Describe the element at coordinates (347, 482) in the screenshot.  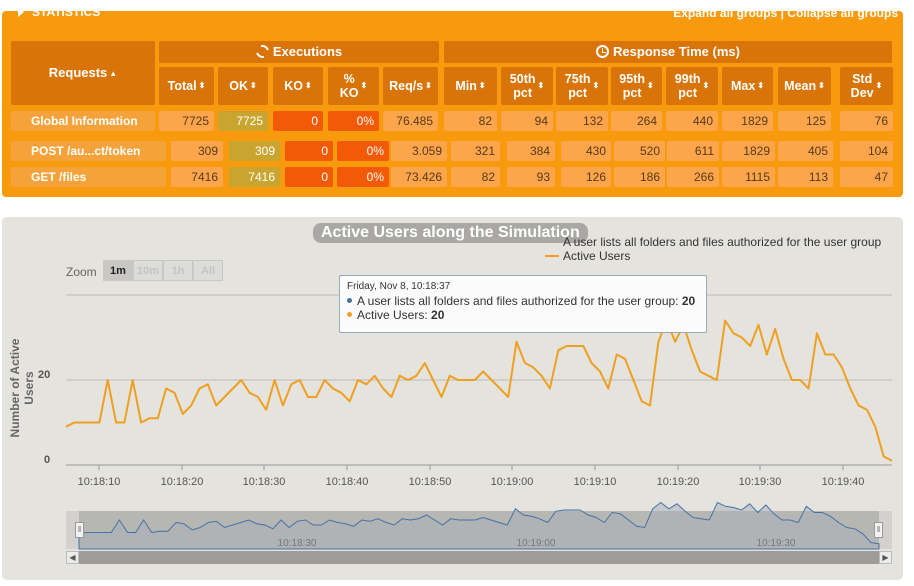
I see `x-tick-label: 10:18:40` at that location.